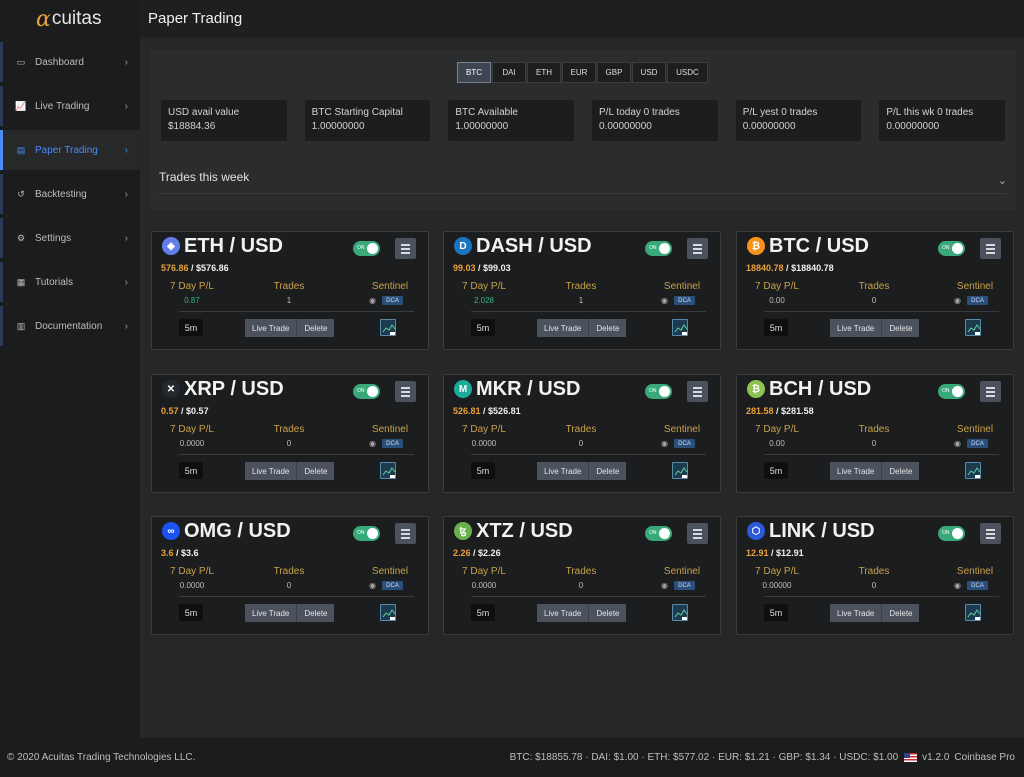 Image resolution: width=1024 pixels, height=777 pixels. I want to click on tab-eth: ETH, so click(544, 72).